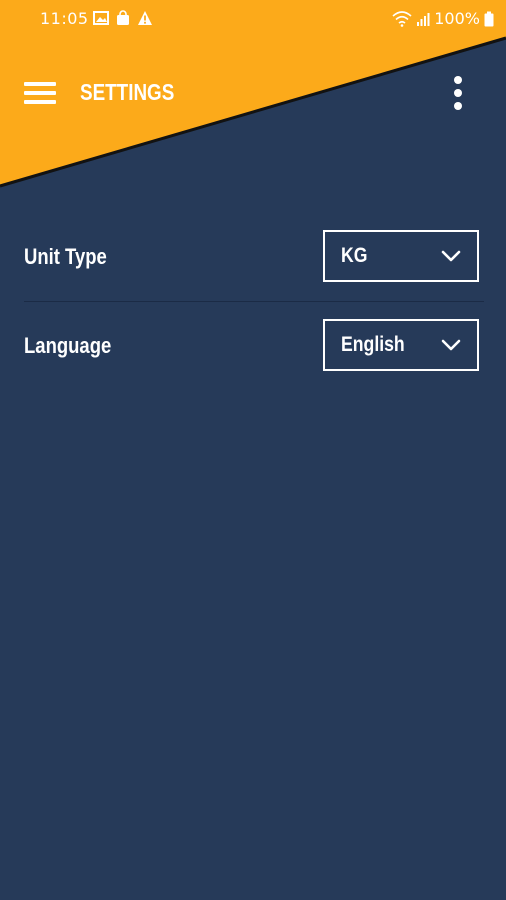 This screenshot has width=506, height=900. I want to click on unit-type-value: KG, so click(354, 255).